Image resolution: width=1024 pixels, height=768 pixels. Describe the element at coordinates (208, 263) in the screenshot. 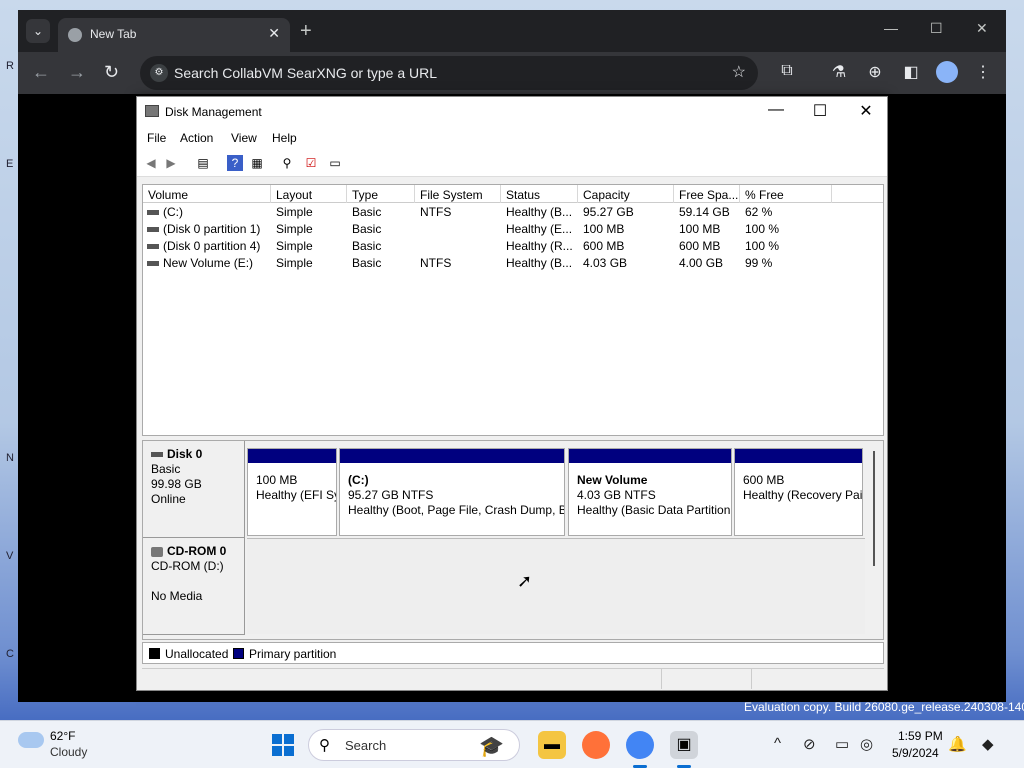

I see `table-cell: New Volume (E:)` at that location.